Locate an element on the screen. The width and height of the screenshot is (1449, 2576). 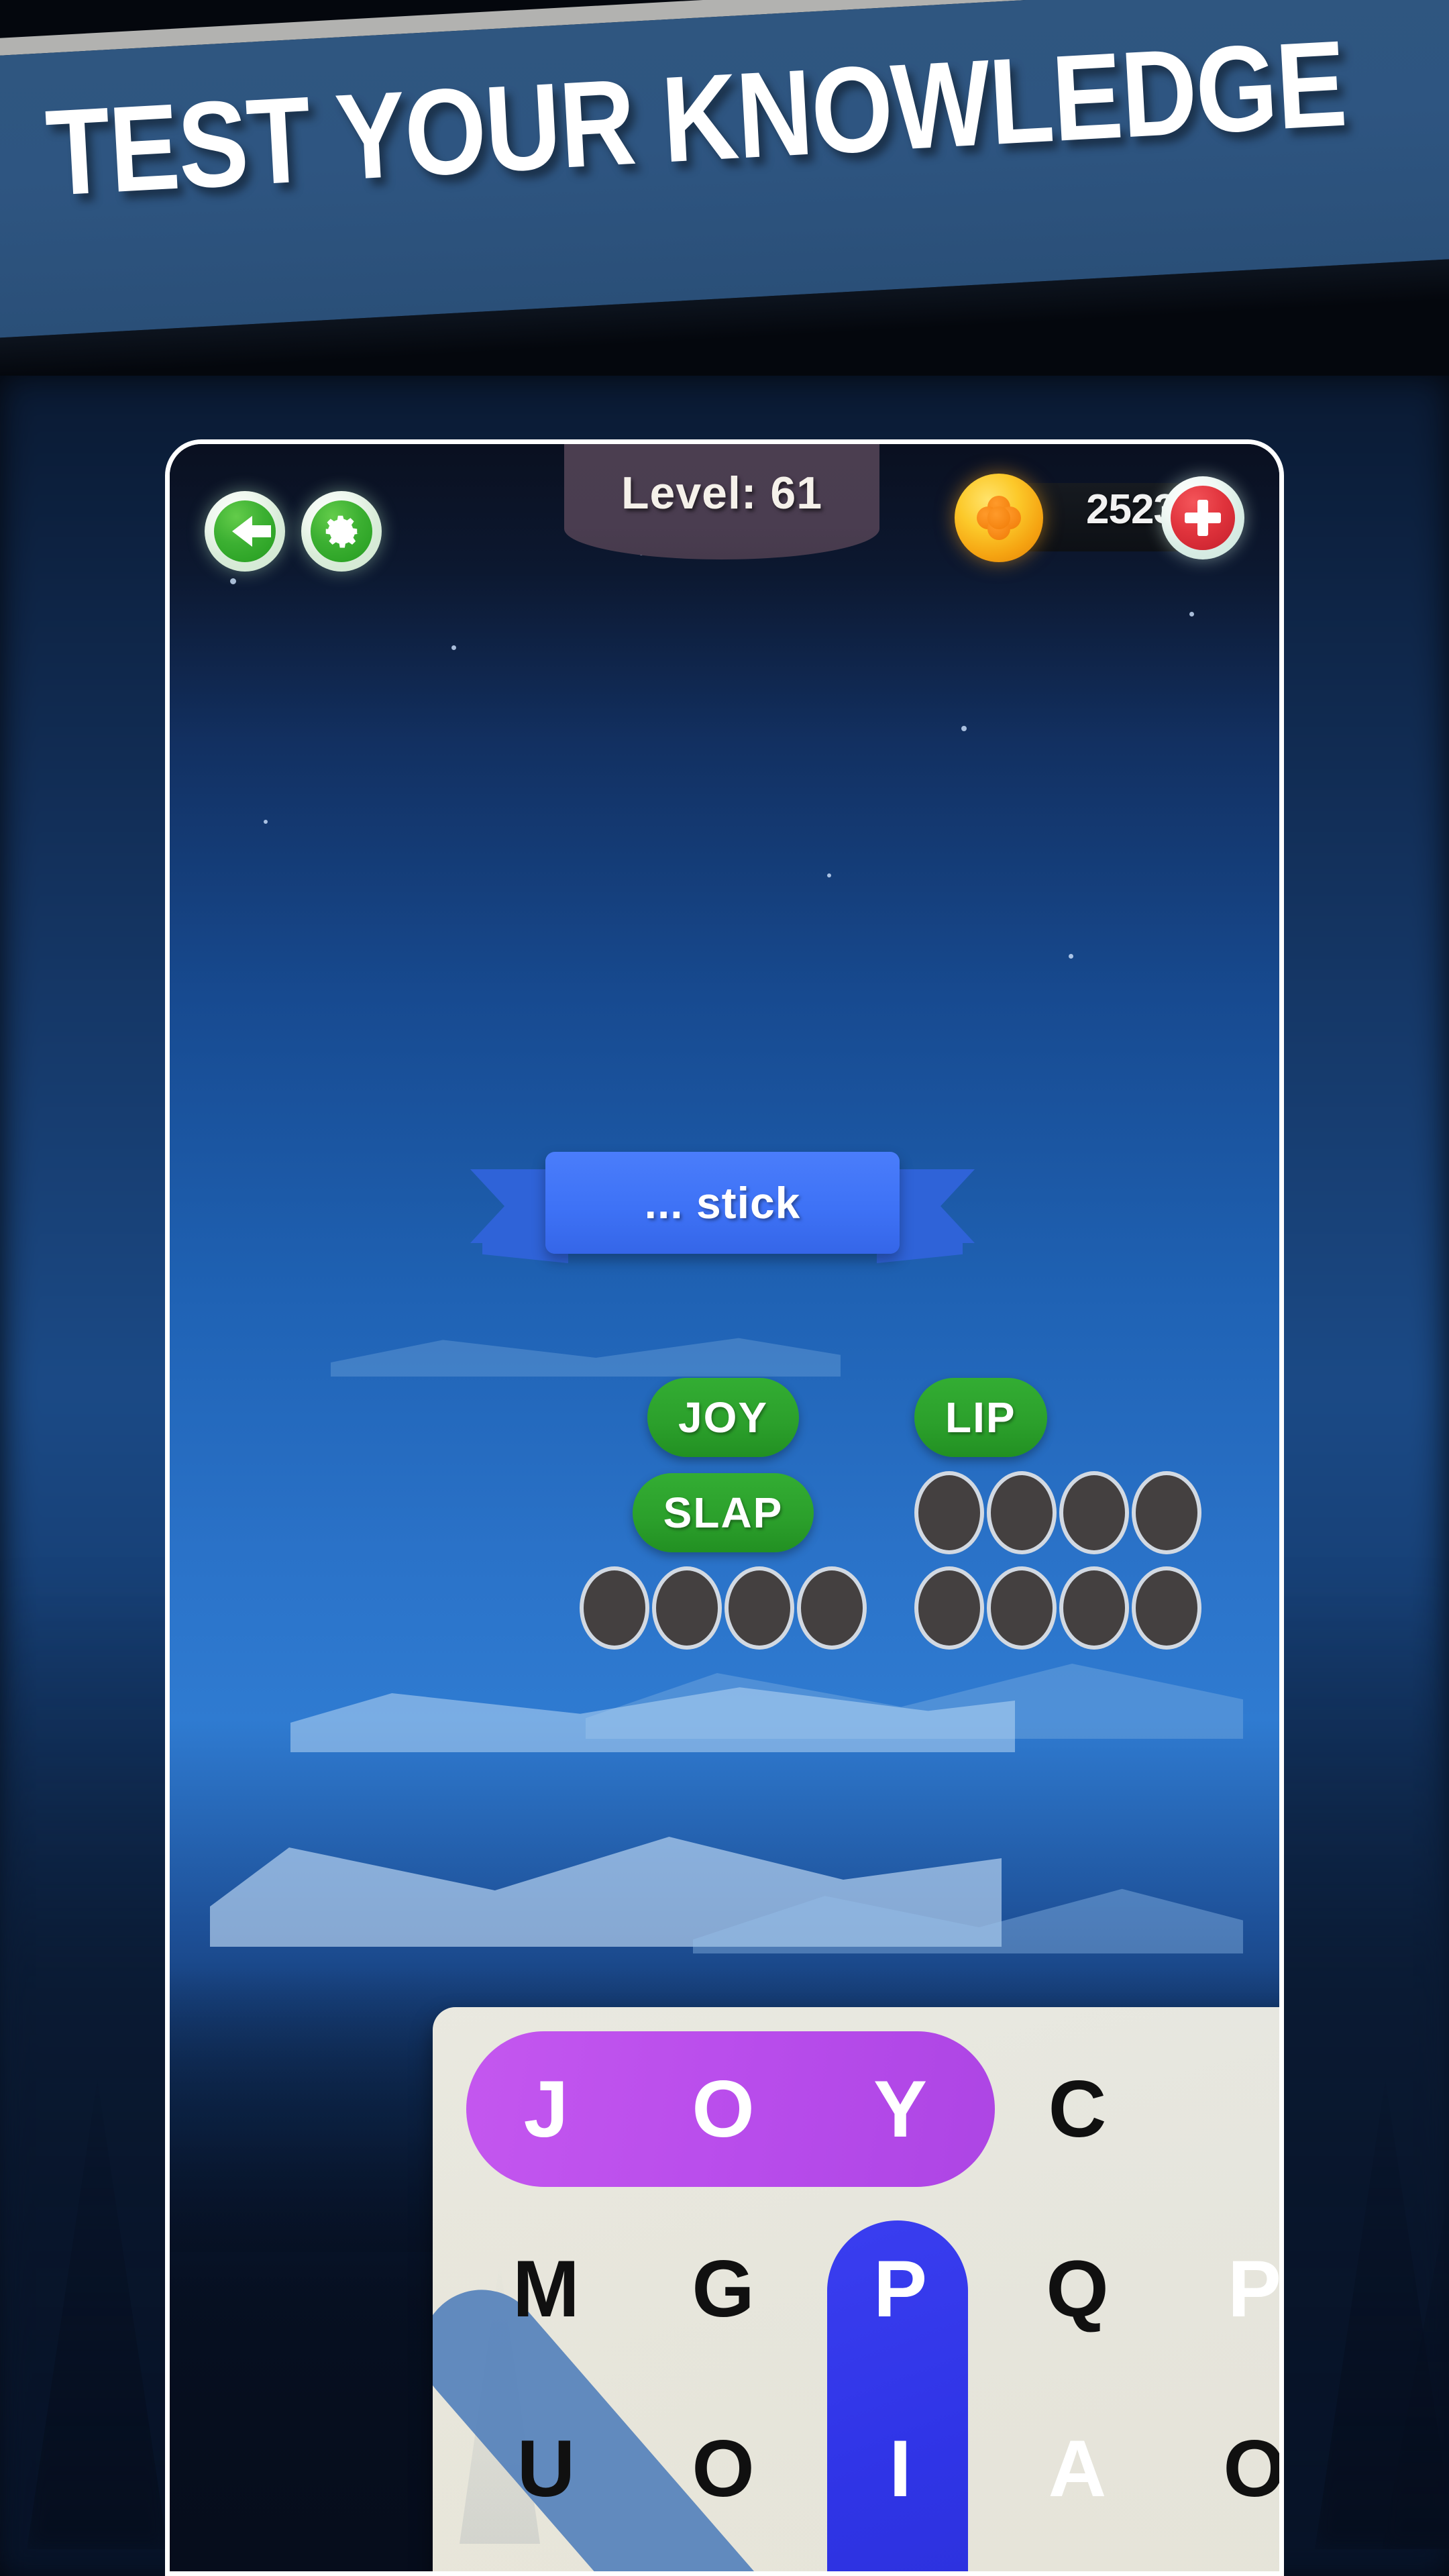
word-list-column-right: LIP is located at coordinates (1072, 1513).